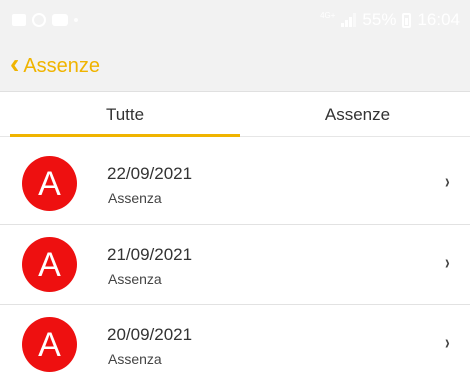 This screenshot has width=470, height=383. What do you see at coordinates (76, 20) in the screenshot?
I see `more-notifications-icon` at bounding box center [76, 20].